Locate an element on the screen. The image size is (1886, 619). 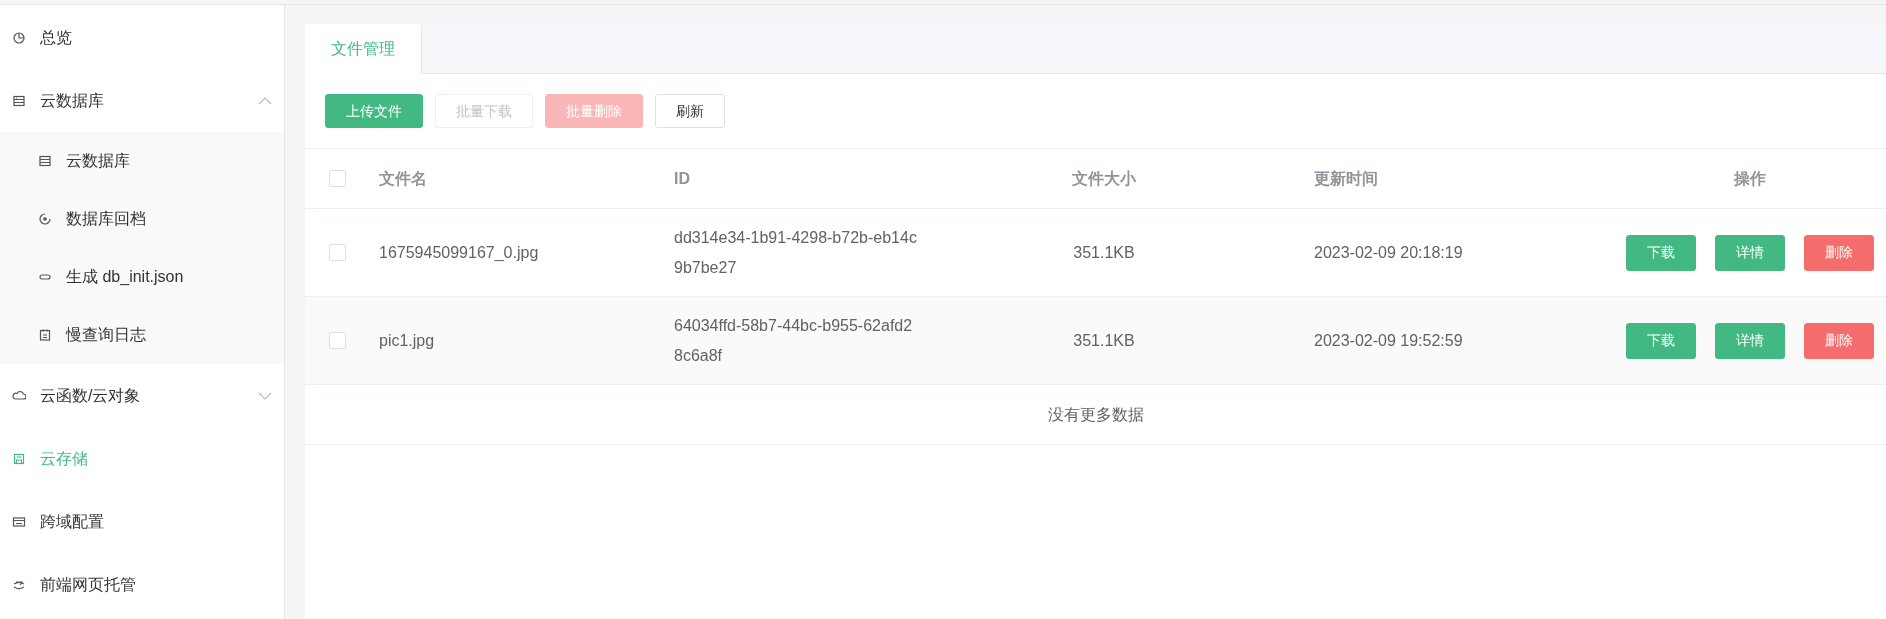
sidebar-item: 云存储 is located at coordinates (142, 458).